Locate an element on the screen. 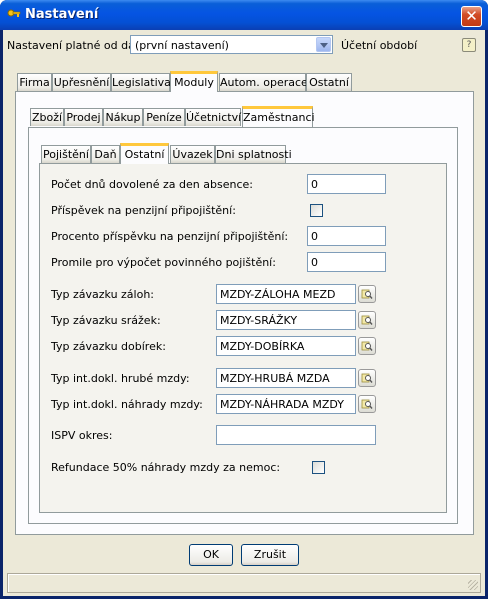  tab-legislativa: Legislativa is located at coordinates (141, 82).